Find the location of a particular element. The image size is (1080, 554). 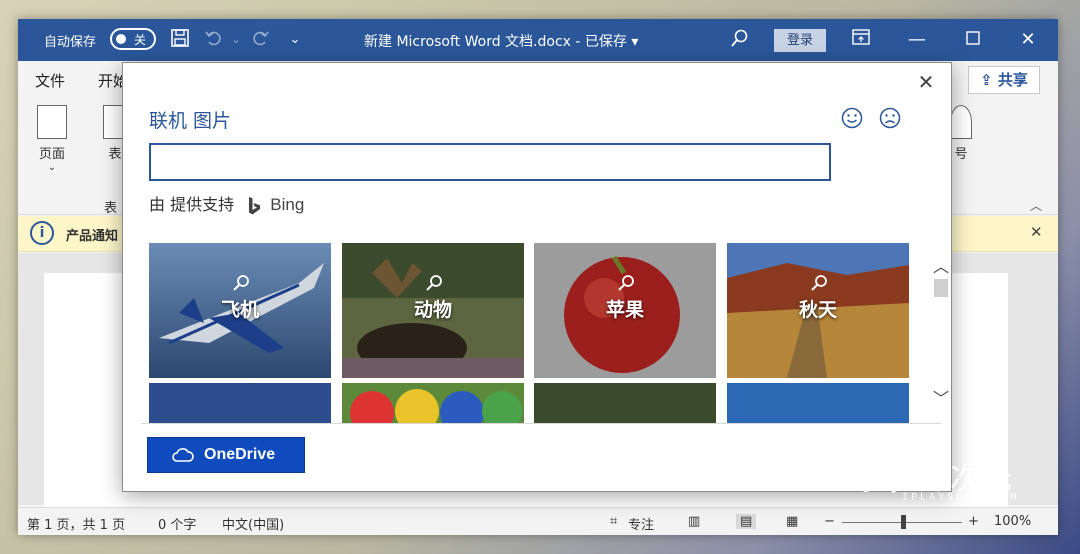

read-mode-icon: ▥ is located at coordinates (694, 521).